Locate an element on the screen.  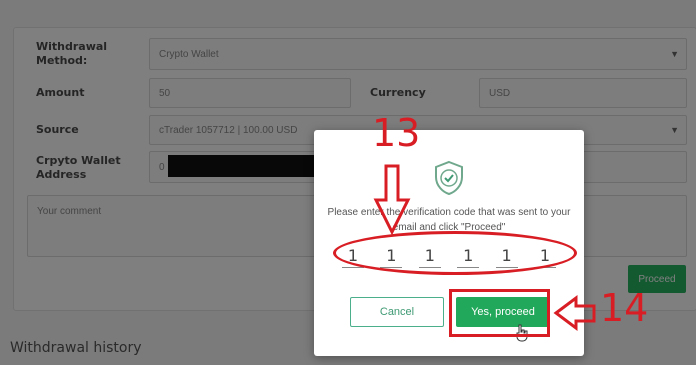
down-arrow-icon is located at coordinates (392, 200).